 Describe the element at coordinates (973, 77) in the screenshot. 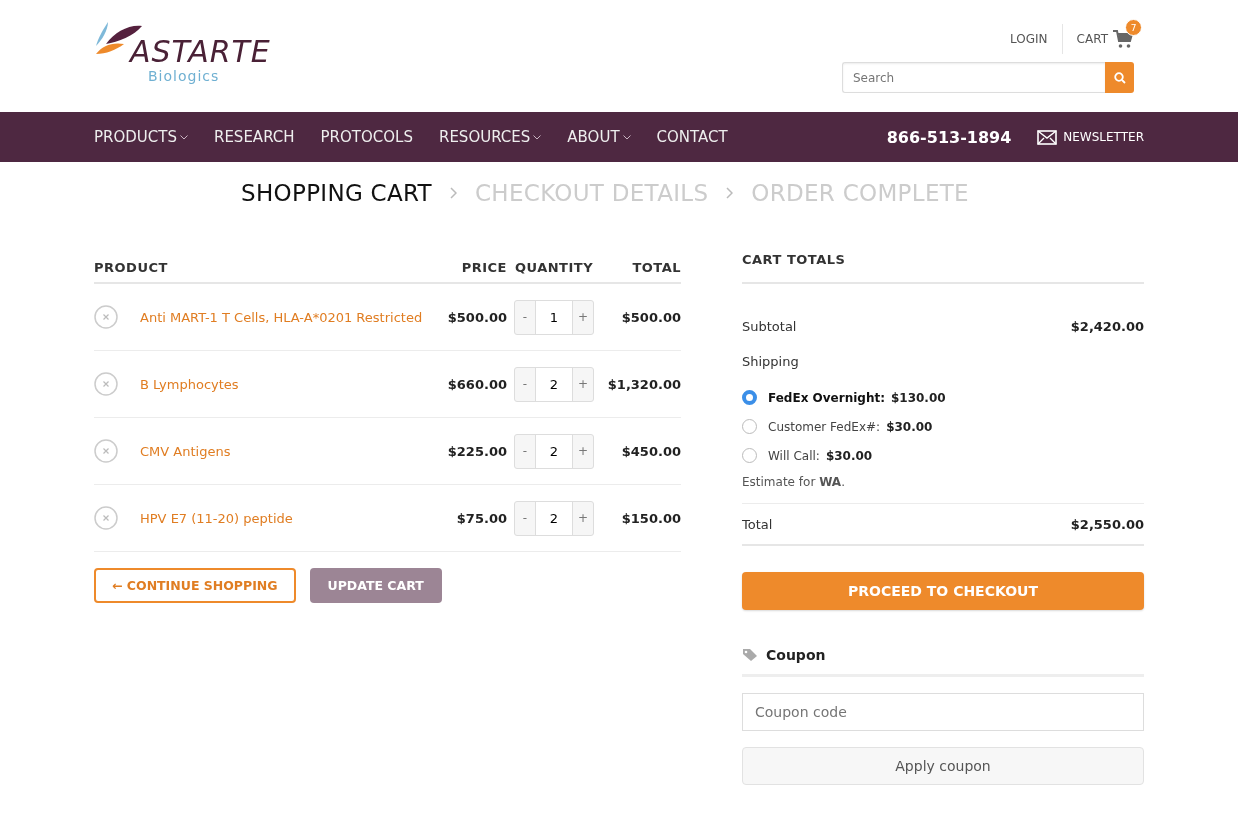

I see `search-field: Search` at that location.